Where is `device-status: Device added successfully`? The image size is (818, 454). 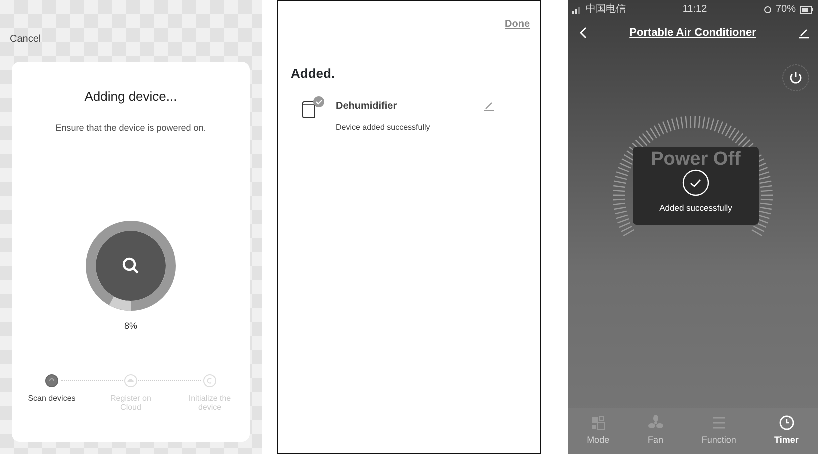
device-status: Device added successfully is located at coordinates (383, 128).